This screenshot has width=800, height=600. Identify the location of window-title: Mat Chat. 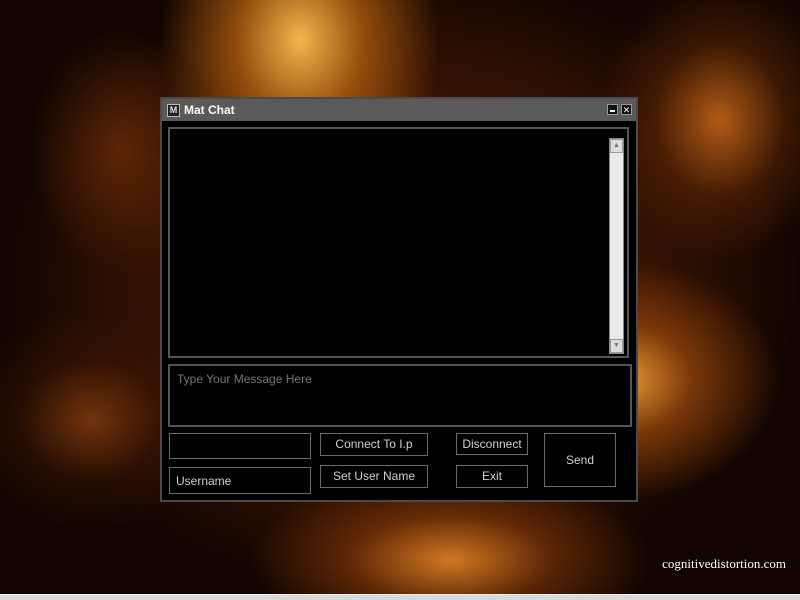
(209, 110).